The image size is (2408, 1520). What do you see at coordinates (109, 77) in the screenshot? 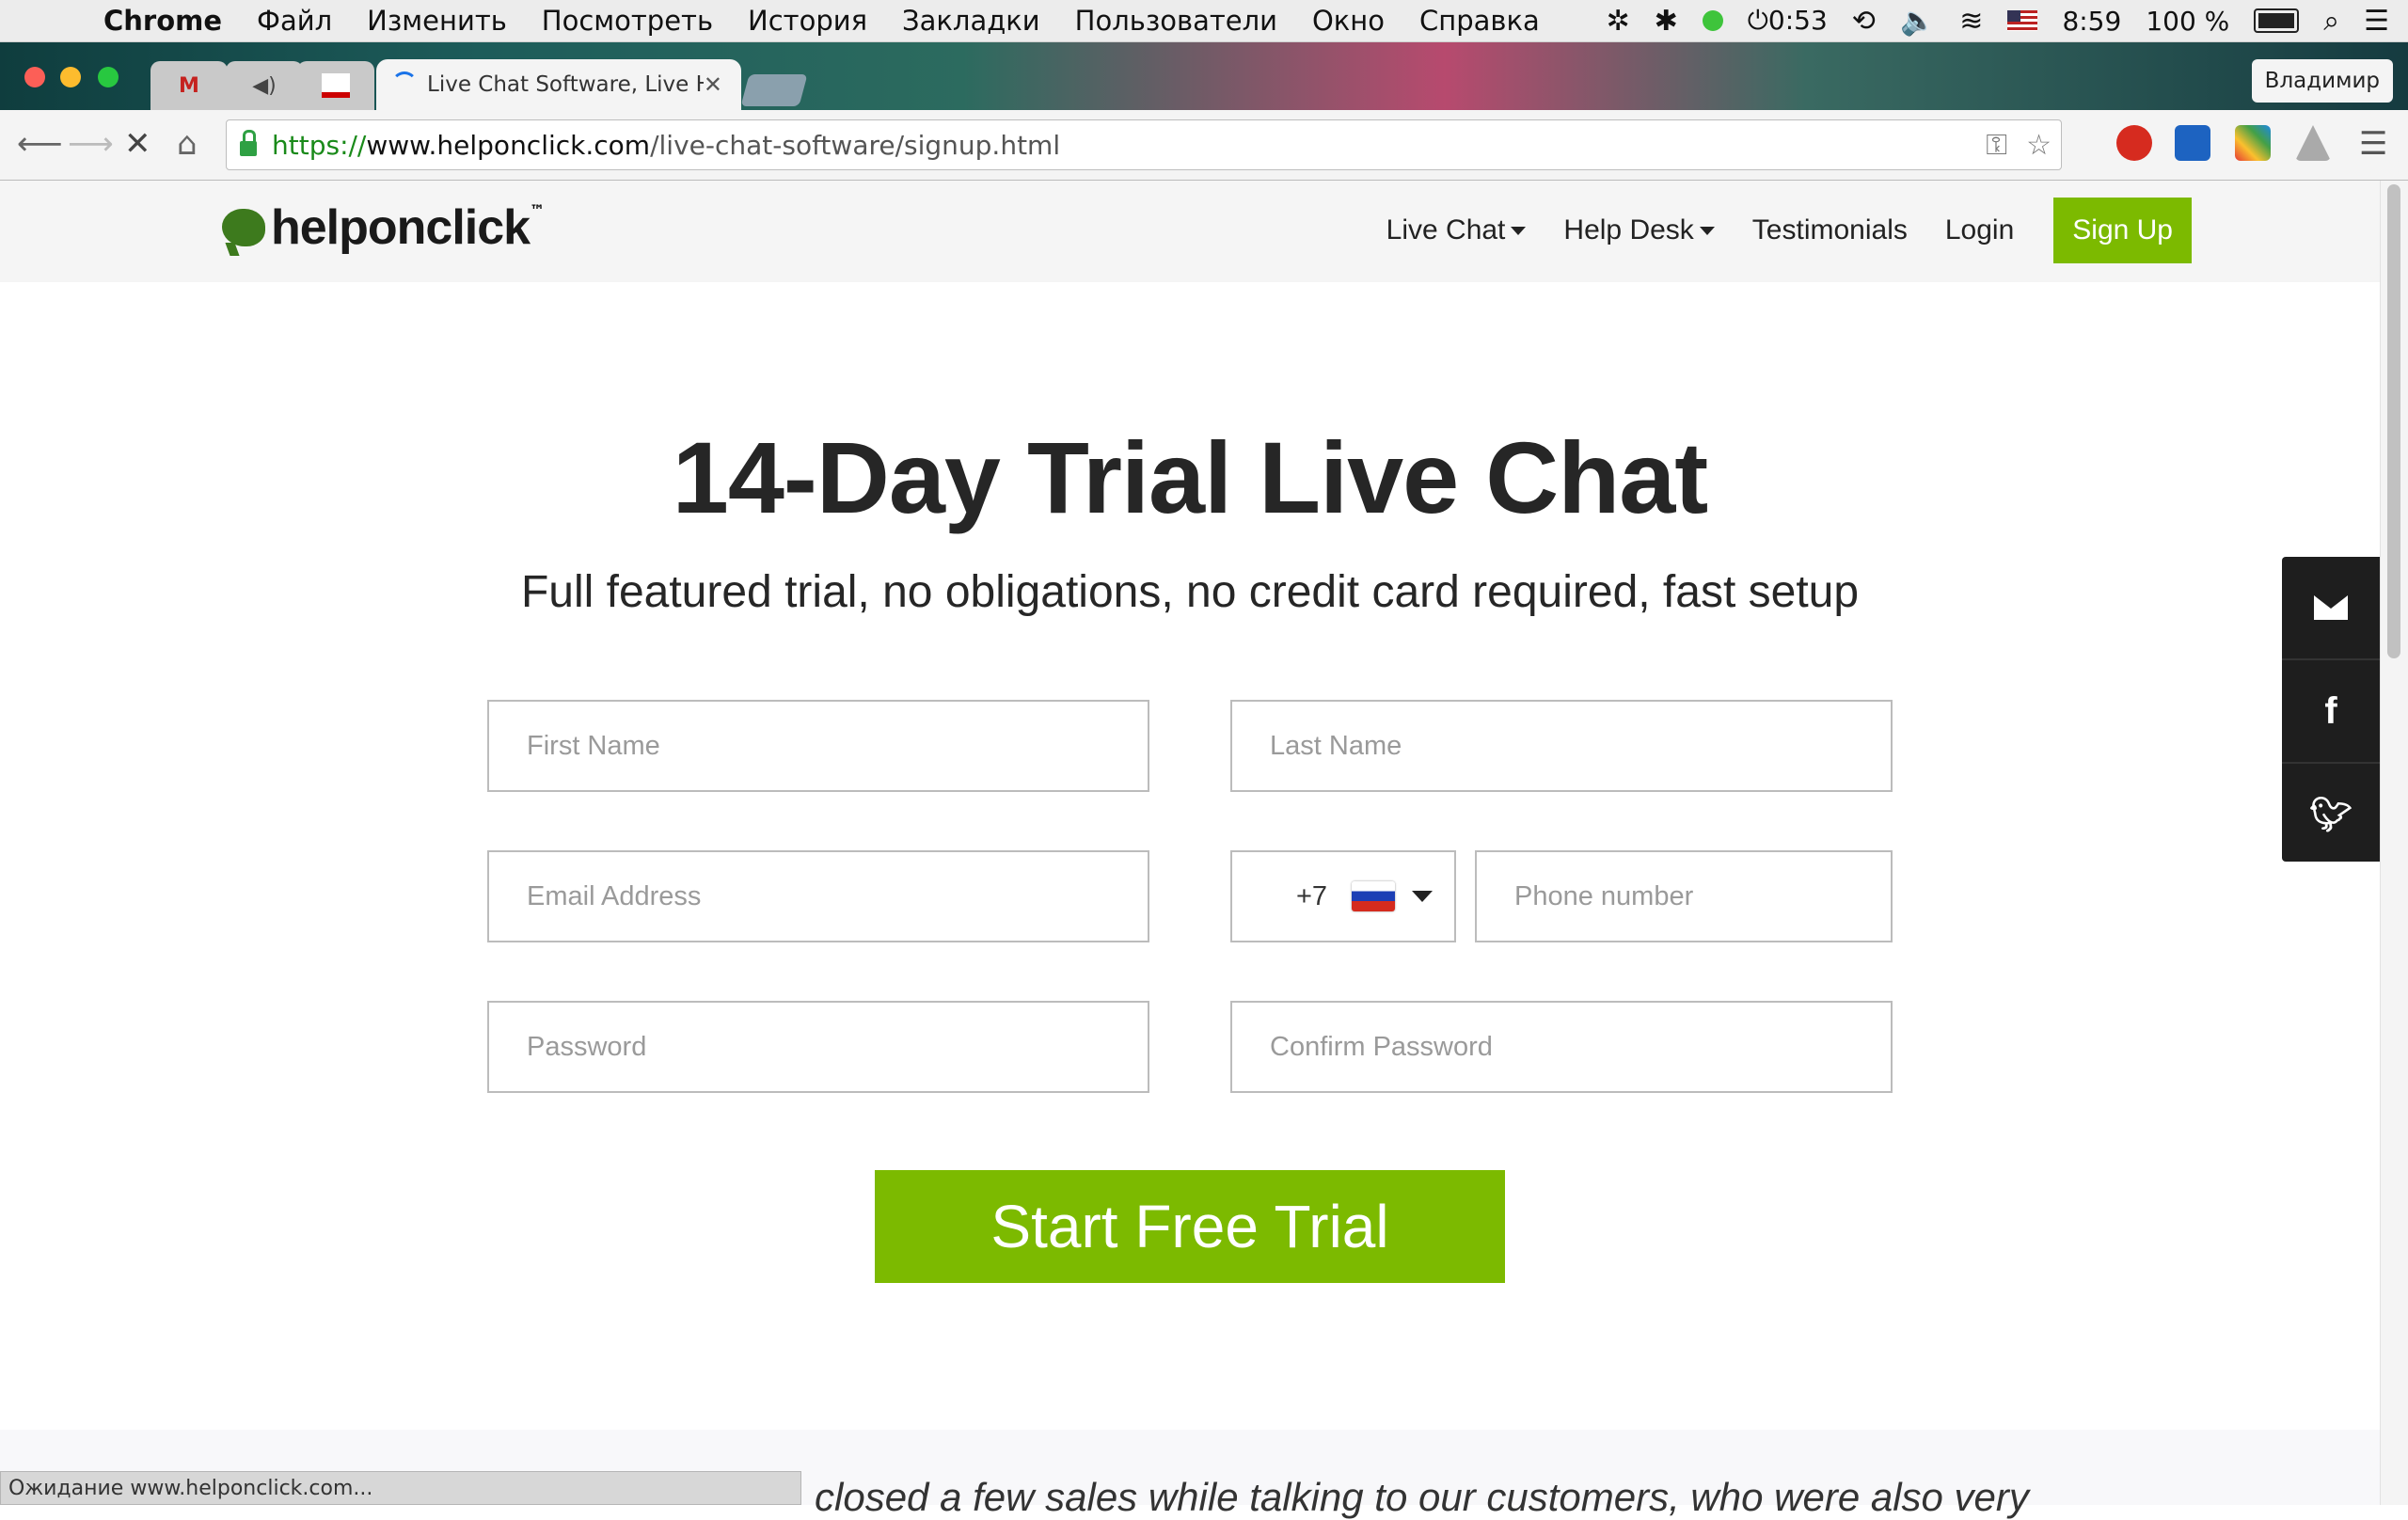
I see `zoom-window-button` at bounding box center [109, 77].